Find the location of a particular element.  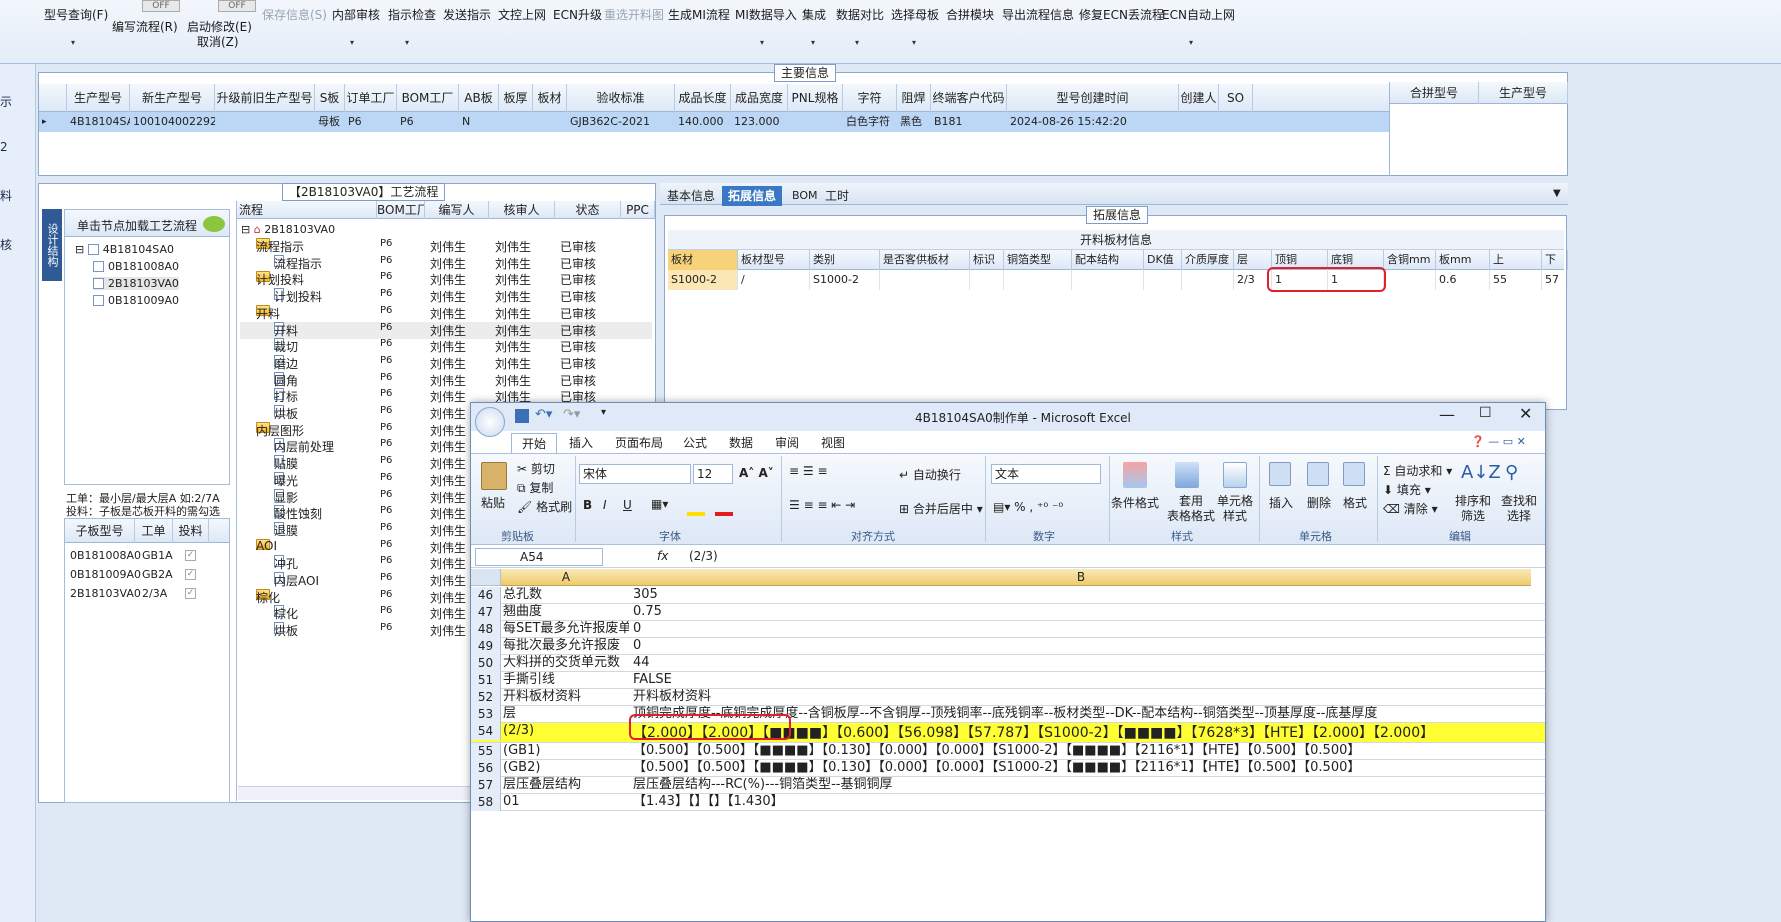

select-all-corner is located at coordinates (486, 577).